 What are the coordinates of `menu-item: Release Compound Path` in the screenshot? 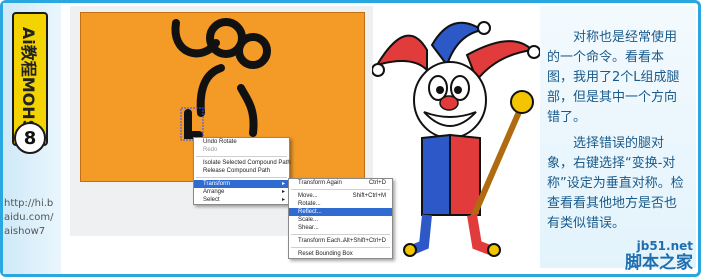 It's located at (241, 171).